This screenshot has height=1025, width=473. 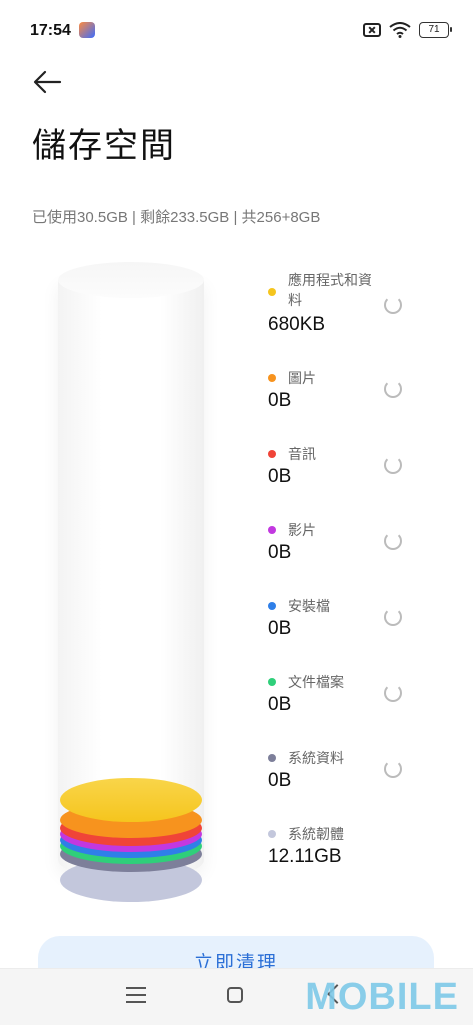 I want to click on status-time: 17:54, so click(x=50, y=30).